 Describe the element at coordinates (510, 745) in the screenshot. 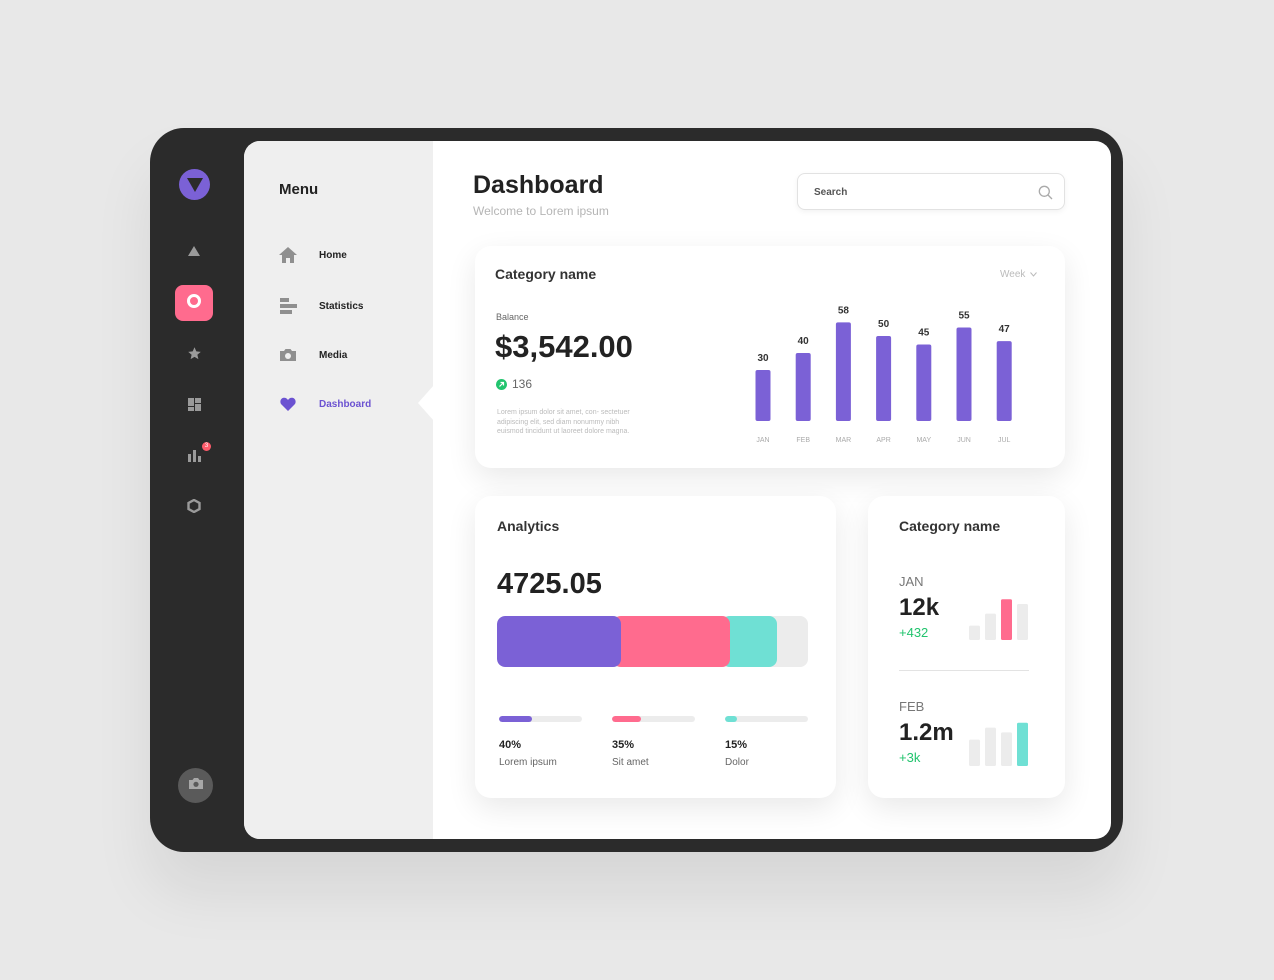

I see `legend-percent: 40%` at that location.